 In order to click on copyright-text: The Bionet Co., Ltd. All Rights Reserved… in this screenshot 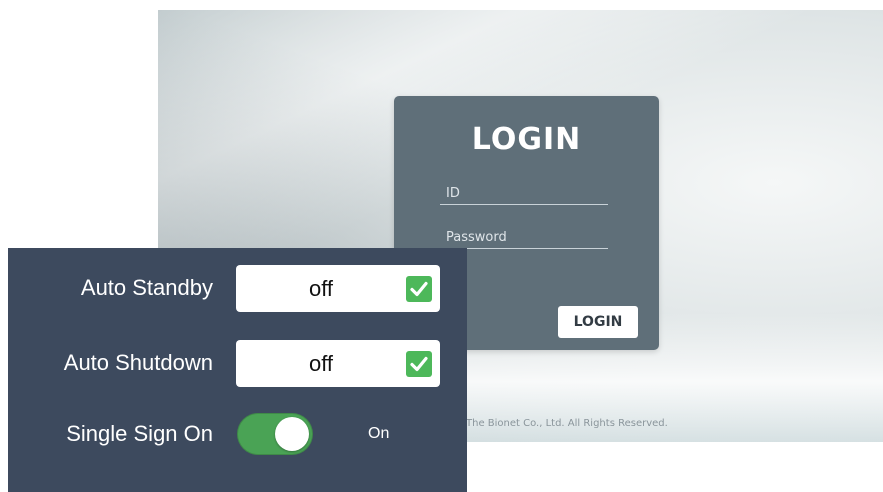, I will do `click(567, 423)`.